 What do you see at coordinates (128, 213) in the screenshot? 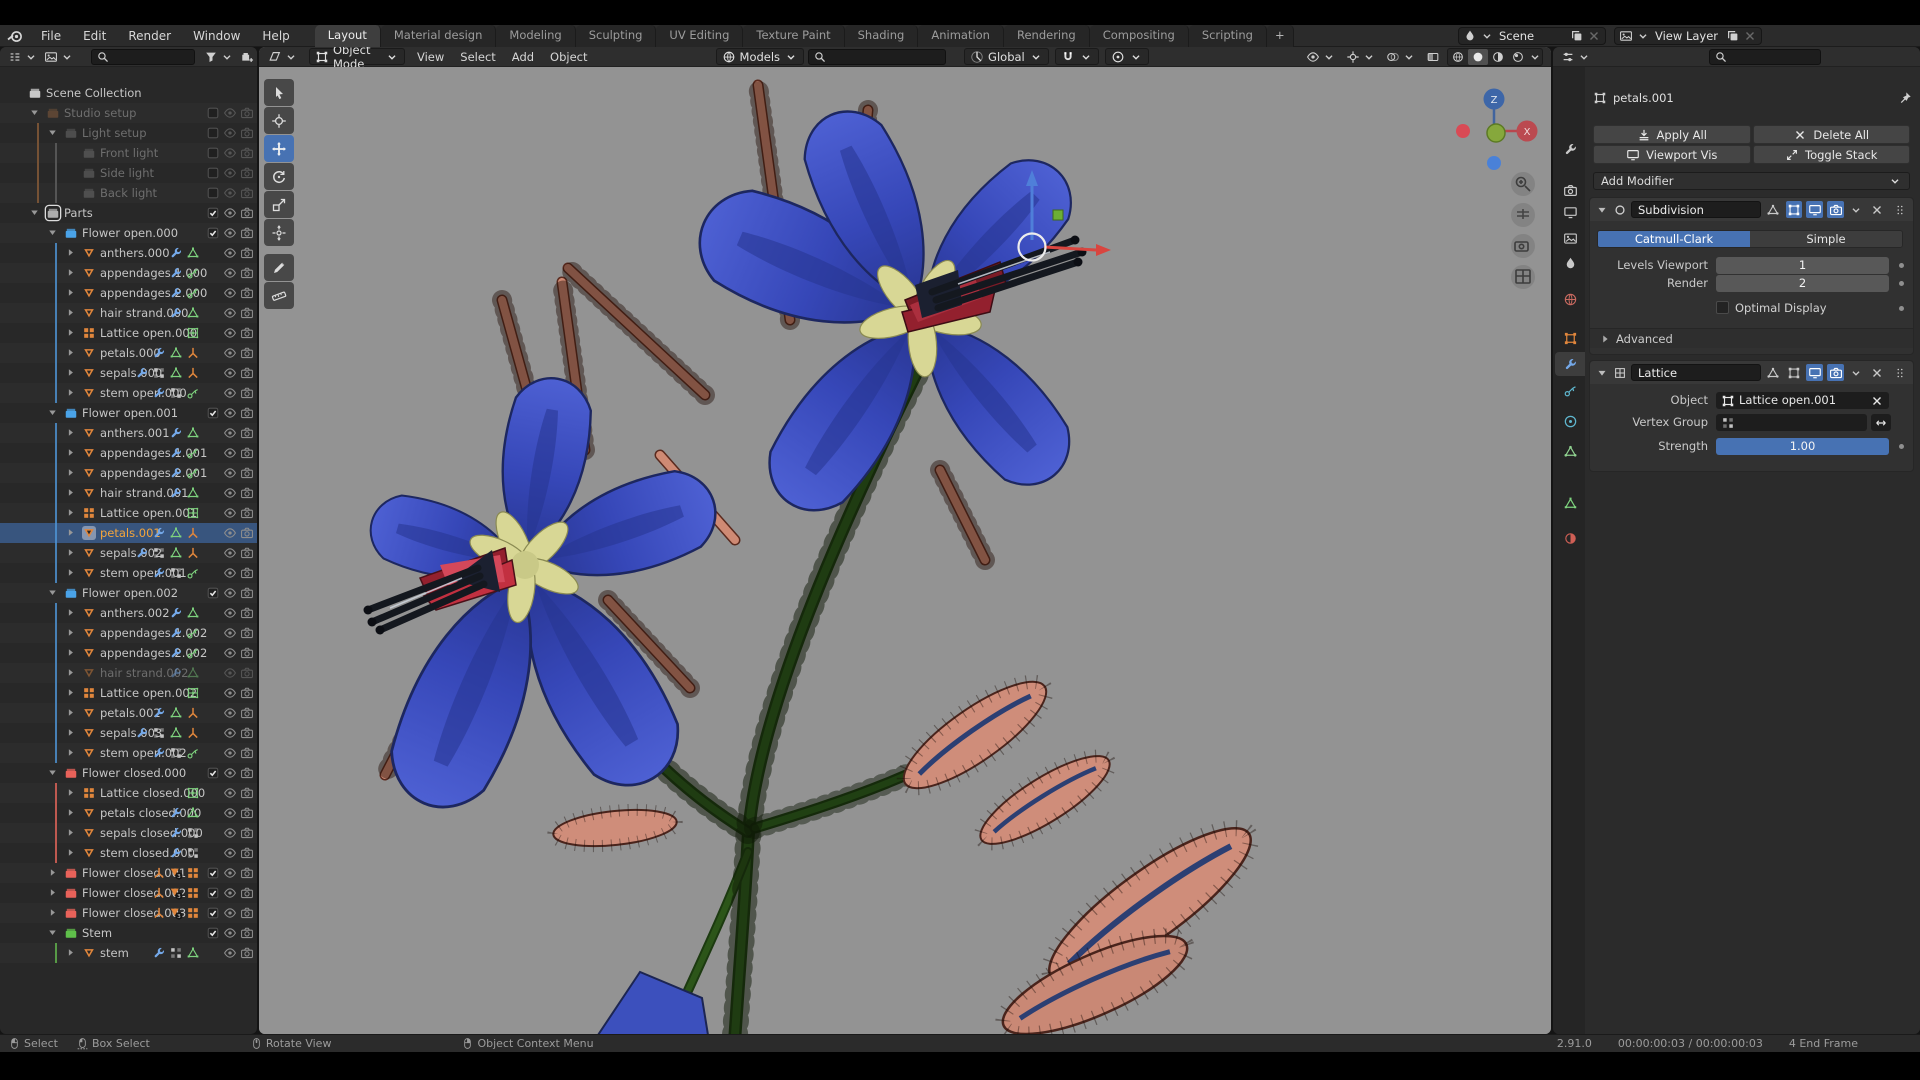
I see `outliner-row-parts: Parts` at bounding box center [128, 213].